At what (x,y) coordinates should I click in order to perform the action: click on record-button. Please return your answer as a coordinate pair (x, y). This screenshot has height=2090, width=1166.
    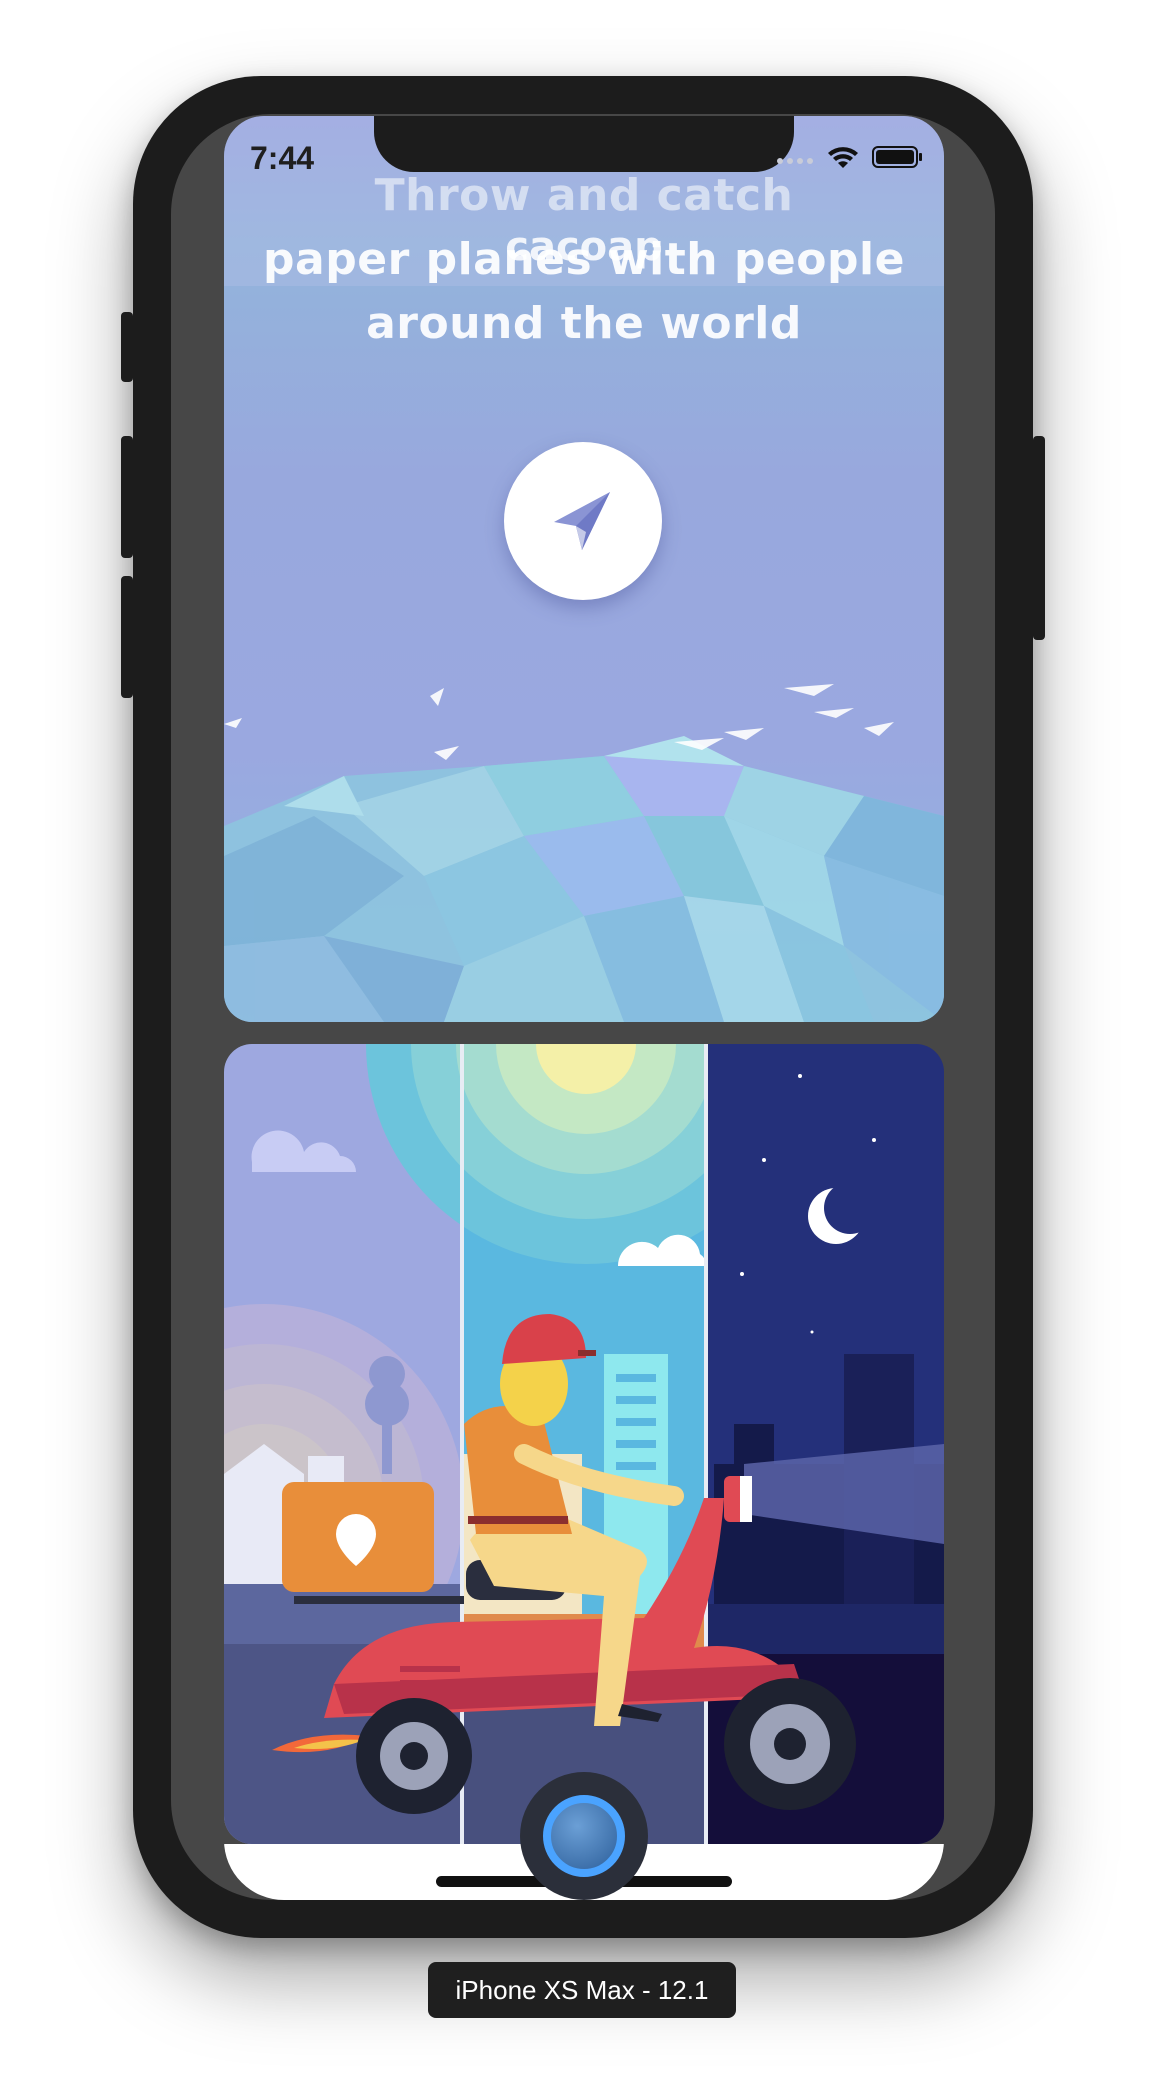
    Looking at the image, I should click on (584, 1836).